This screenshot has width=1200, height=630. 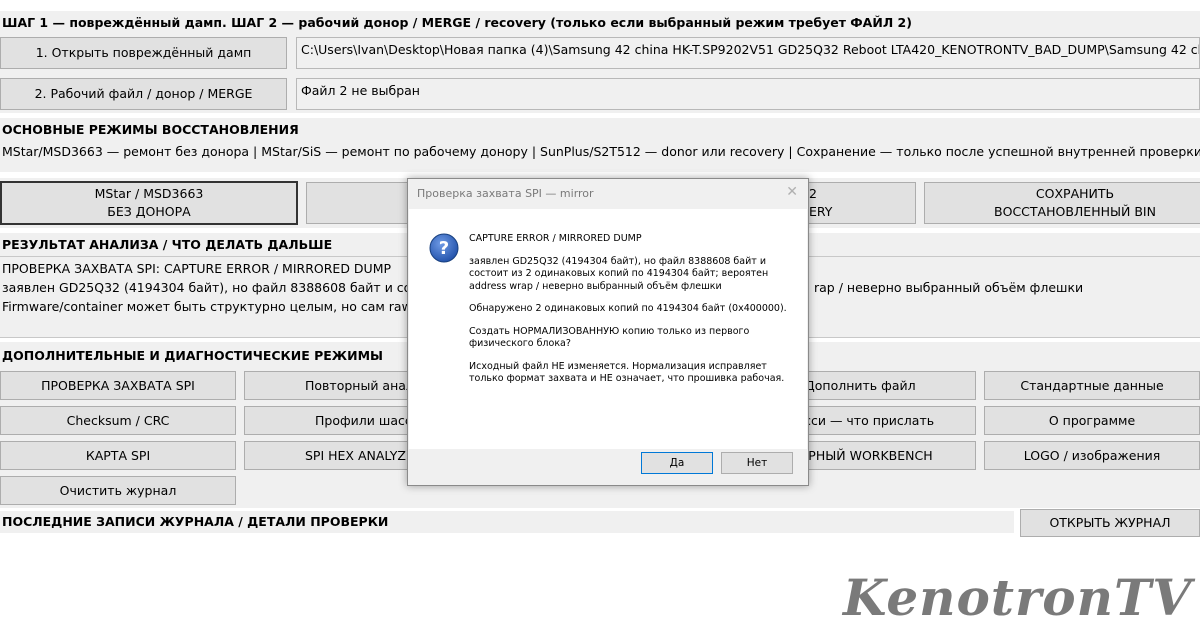 I want to click on clear-log-button: Очистить журнал, so click(x=118, y=490).